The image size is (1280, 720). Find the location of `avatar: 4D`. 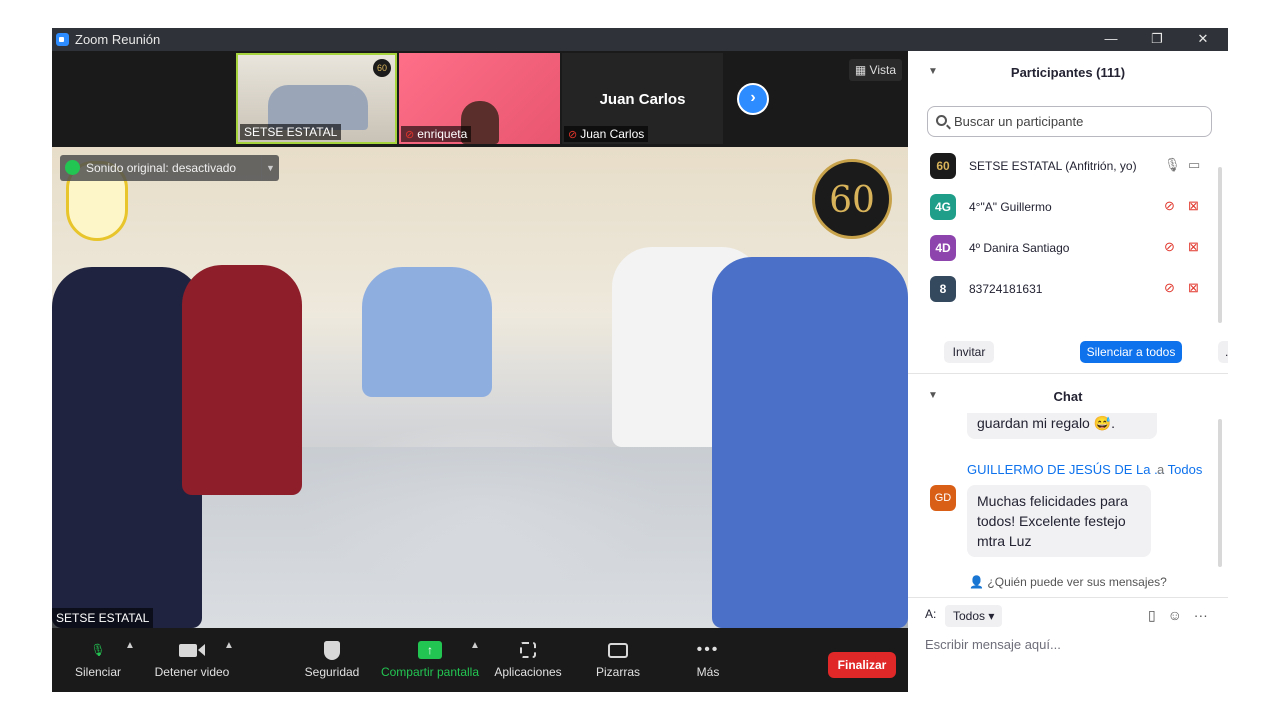

avatar: 4D is located at coordinates (943, 248).